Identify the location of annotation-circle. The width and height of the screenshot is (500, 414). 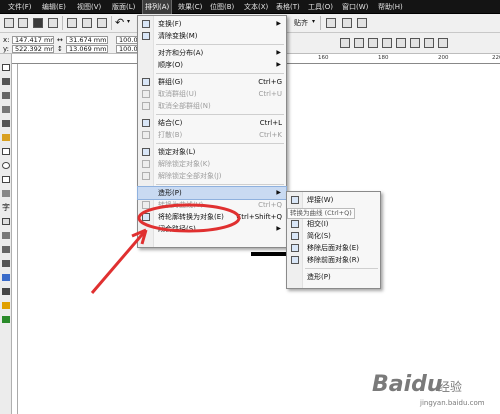
(189, 218).